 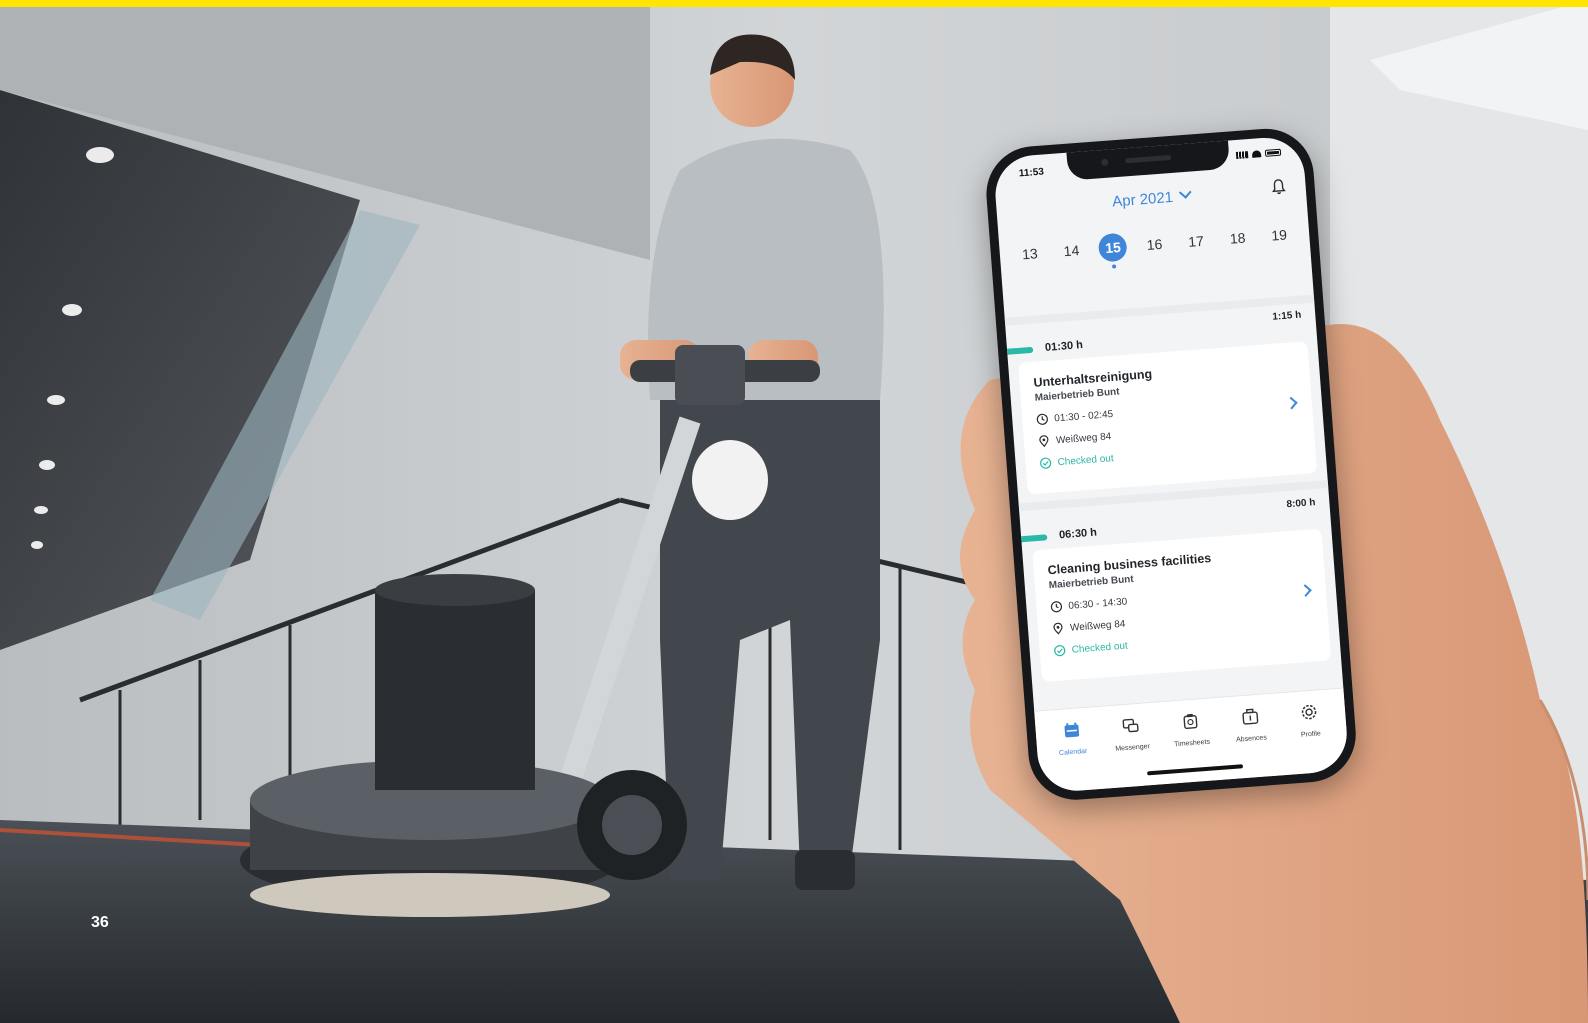 What do you see at coordinates (1031, 173) in the screenshot?
I see `status-time: 11:53` at bounding box center [1031, 173].